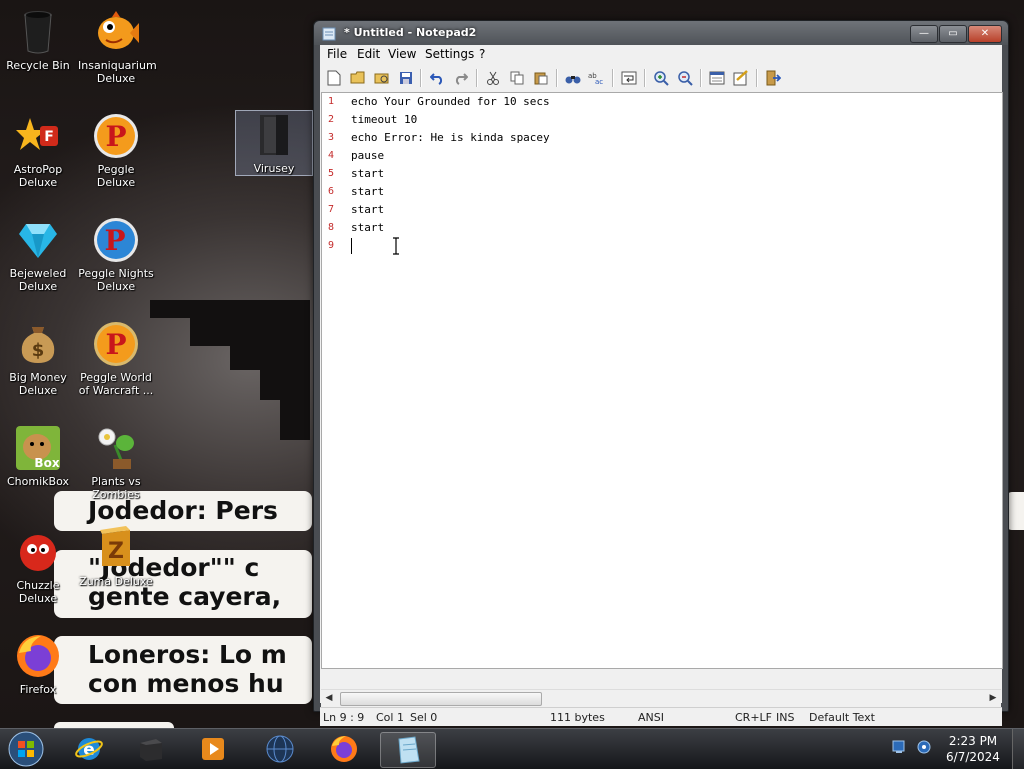  I want to click on save-icon, so click(406, 78).